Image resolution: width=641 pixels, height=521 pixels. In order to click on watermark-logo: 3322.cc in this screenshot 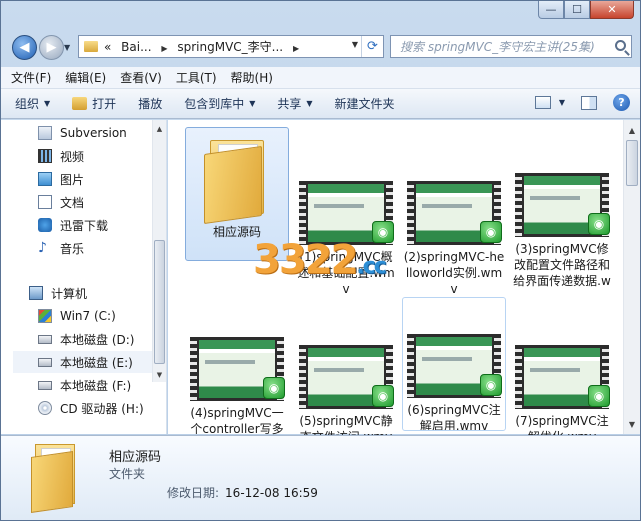, I will do `click(320, 260)`.